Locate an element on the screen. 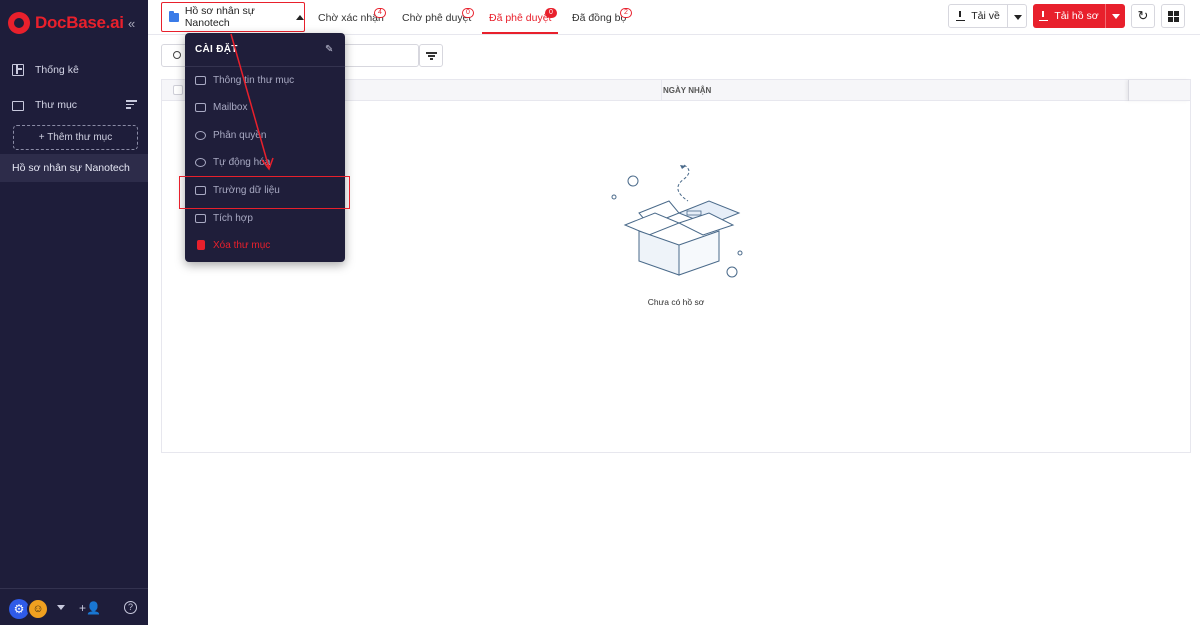  automation-icon is located at coordinates (200, 162).